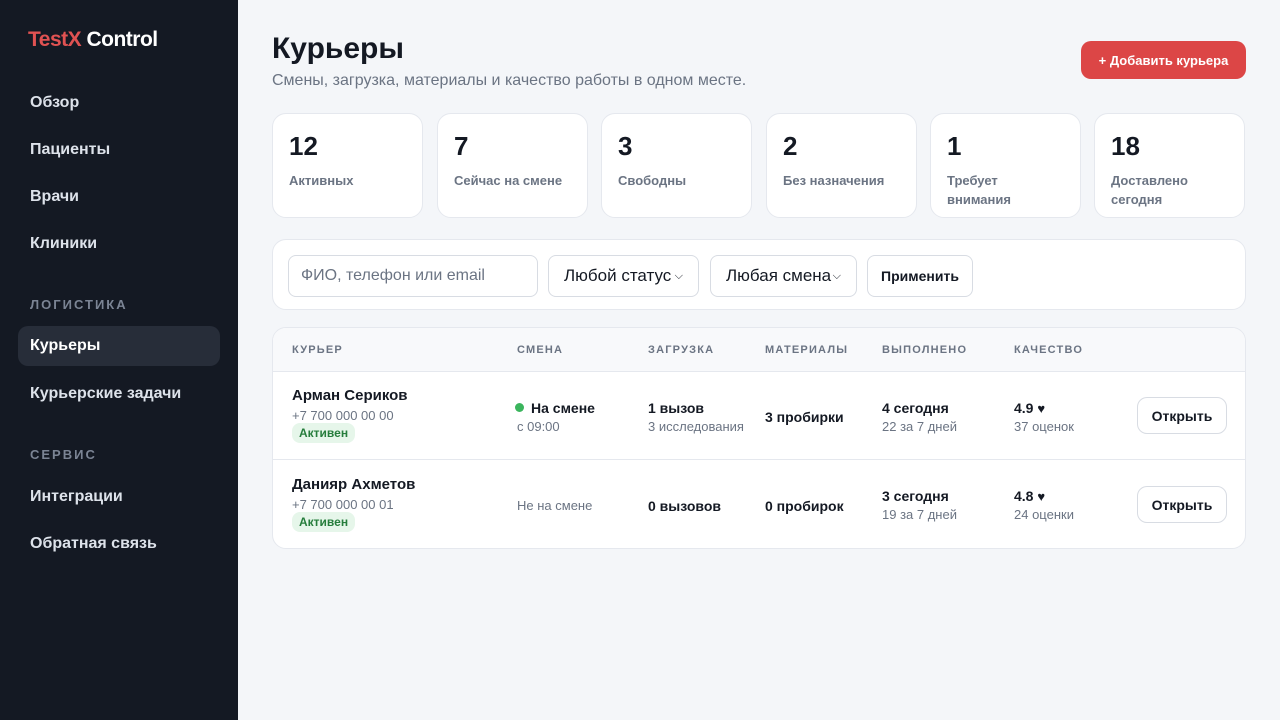  I want to click on stat-label: Активных, so click(321, 180).